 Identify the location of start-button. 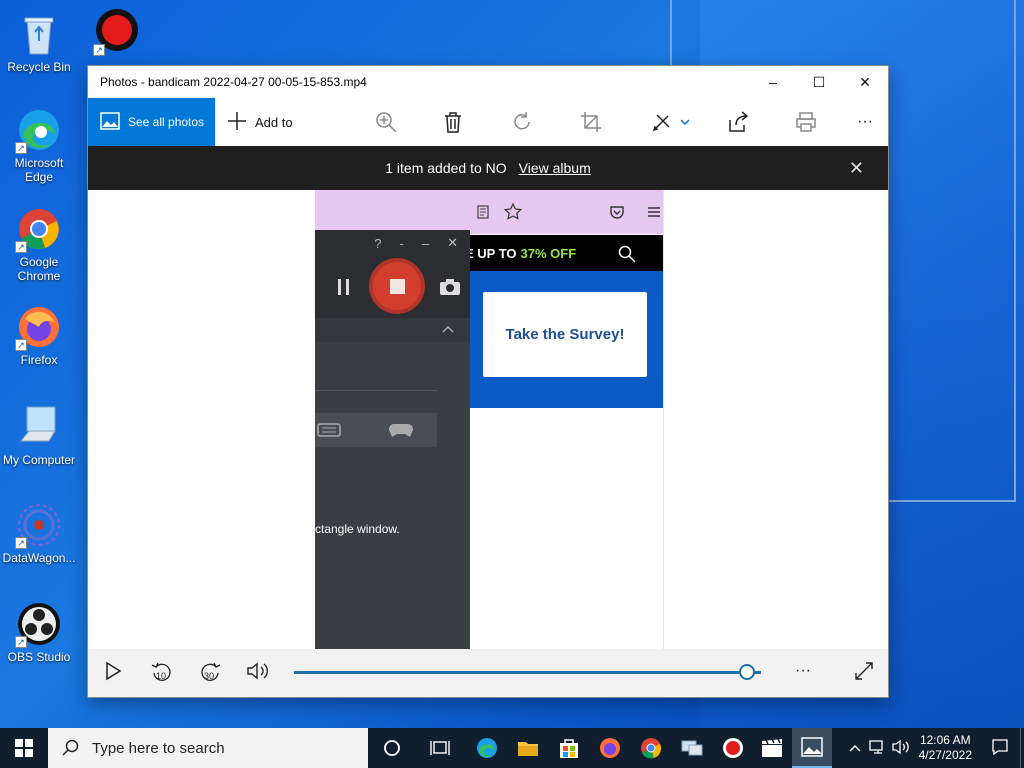
(24, 748).